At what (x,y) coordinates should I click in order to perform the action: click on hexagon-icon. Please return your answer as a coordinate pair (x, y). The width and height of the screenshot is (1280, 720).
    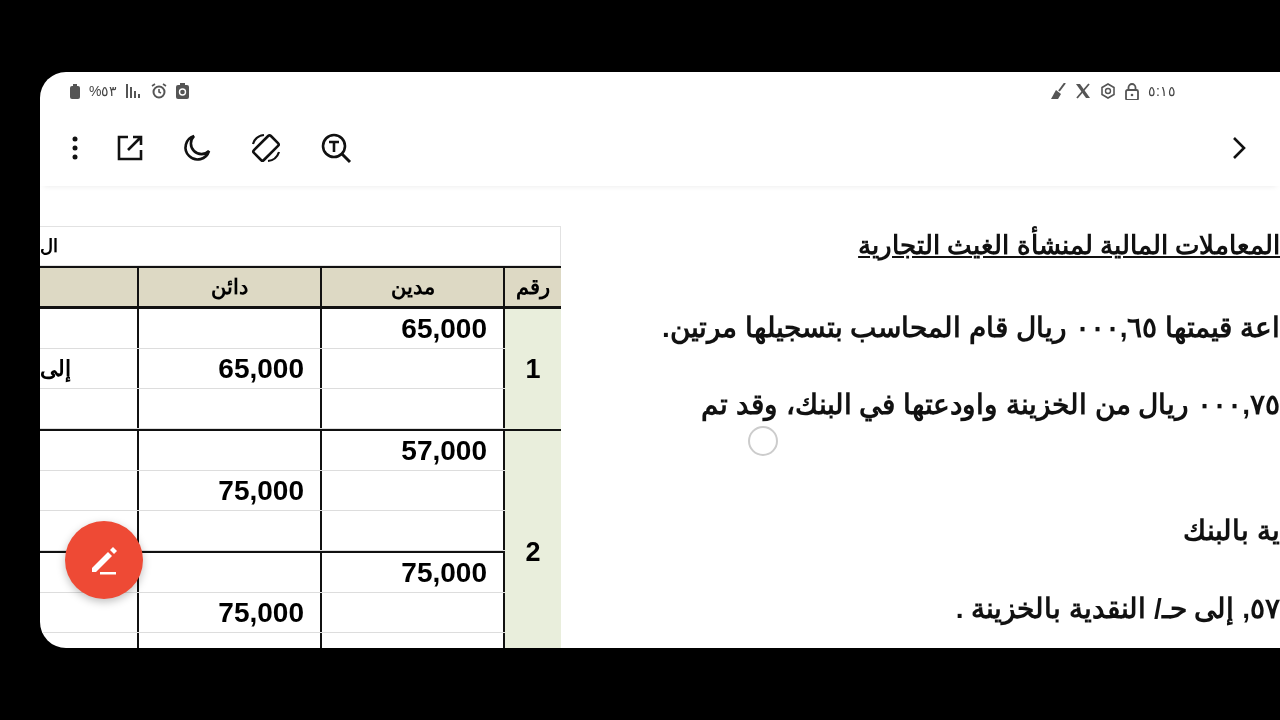
    Looking at the image, I should click on (1108, 91).